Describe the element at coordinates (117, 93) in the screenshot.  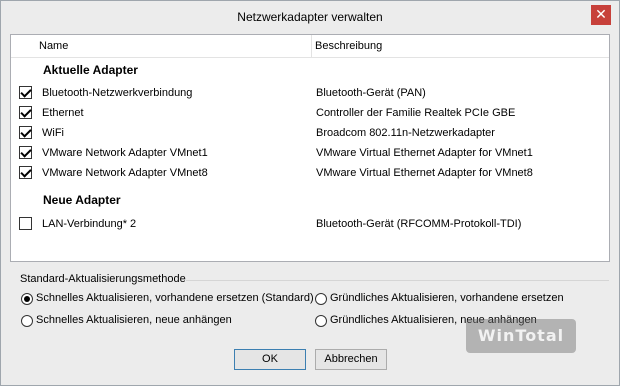
I see `adapter-name: Bluetooth-Netzwerkverbindung` at that location.